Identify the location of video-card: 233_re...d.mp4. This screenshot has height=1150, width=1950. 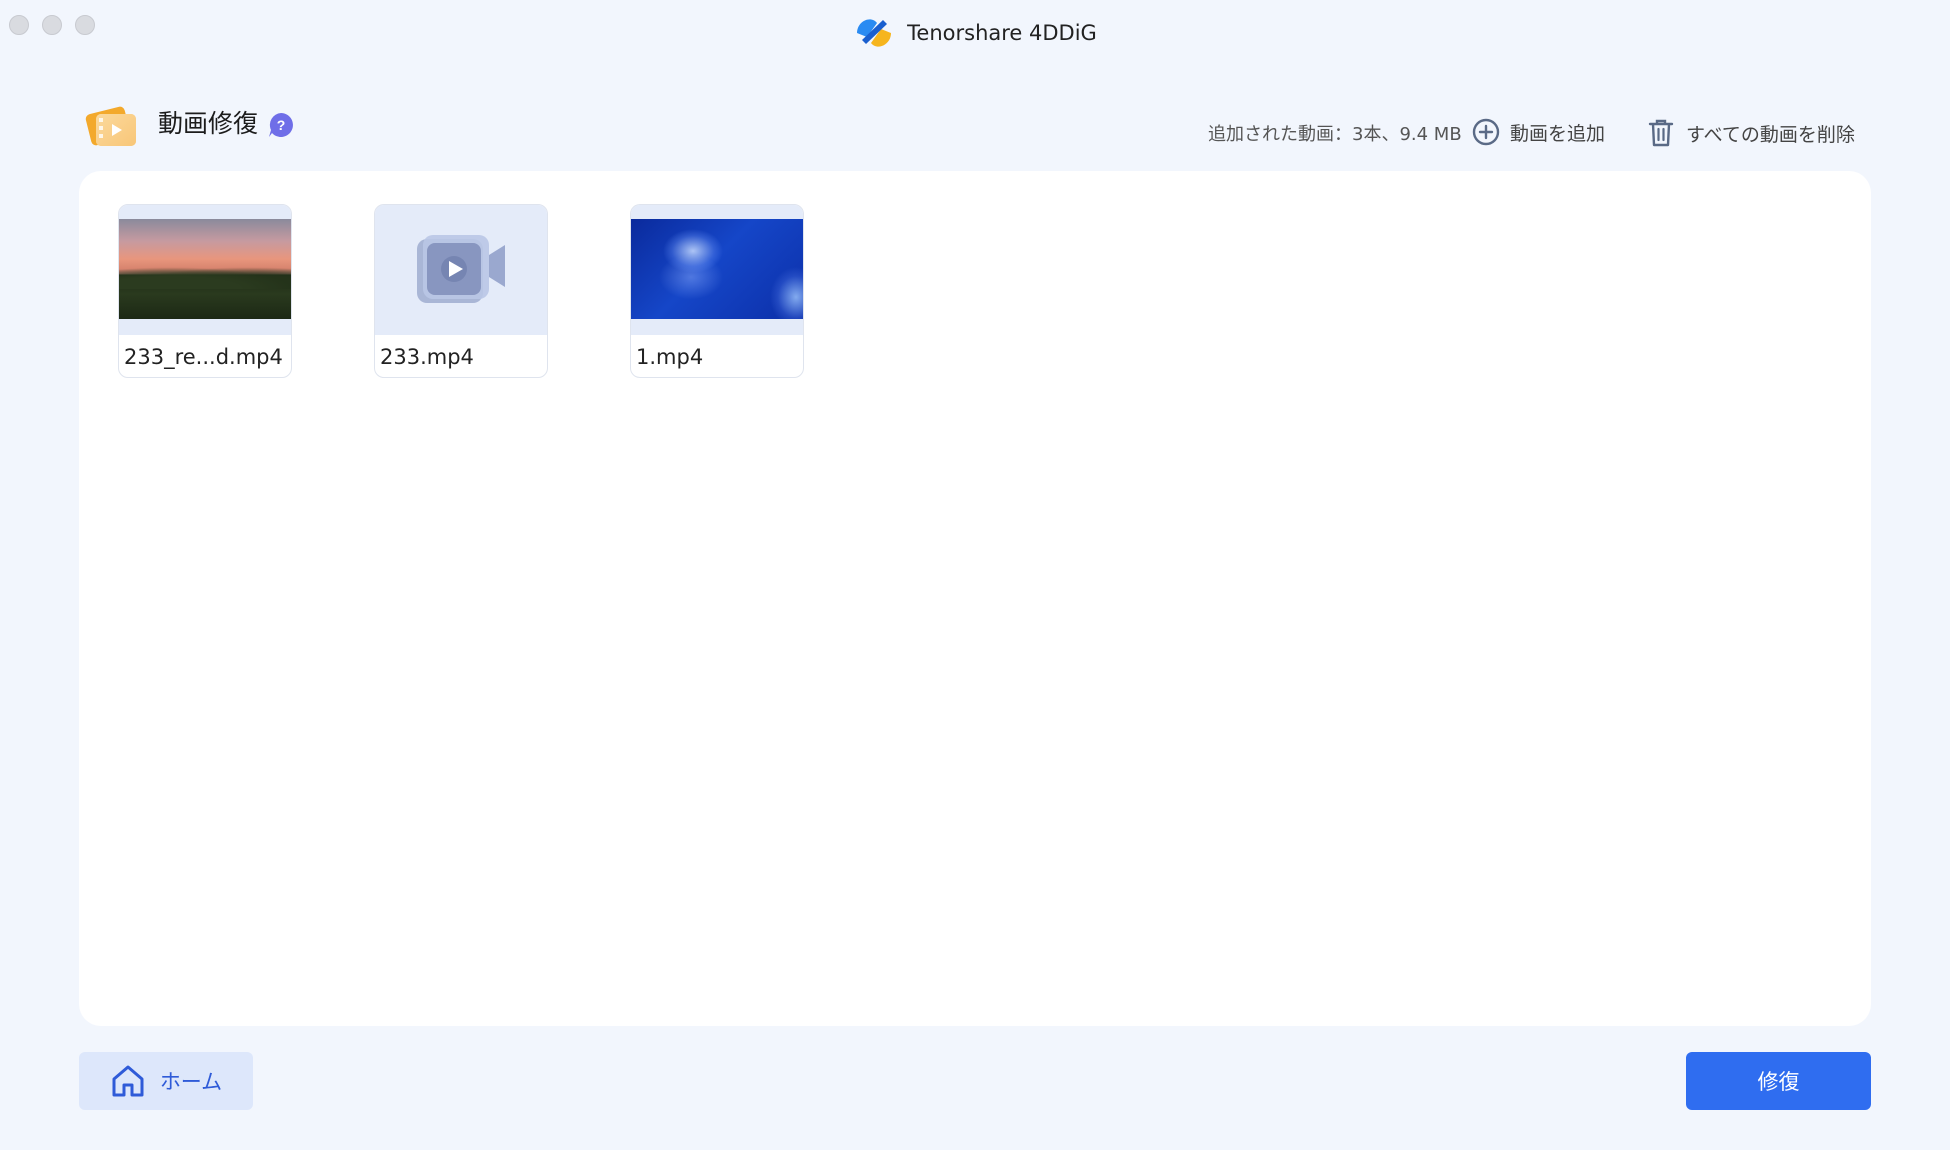
(205, 291).